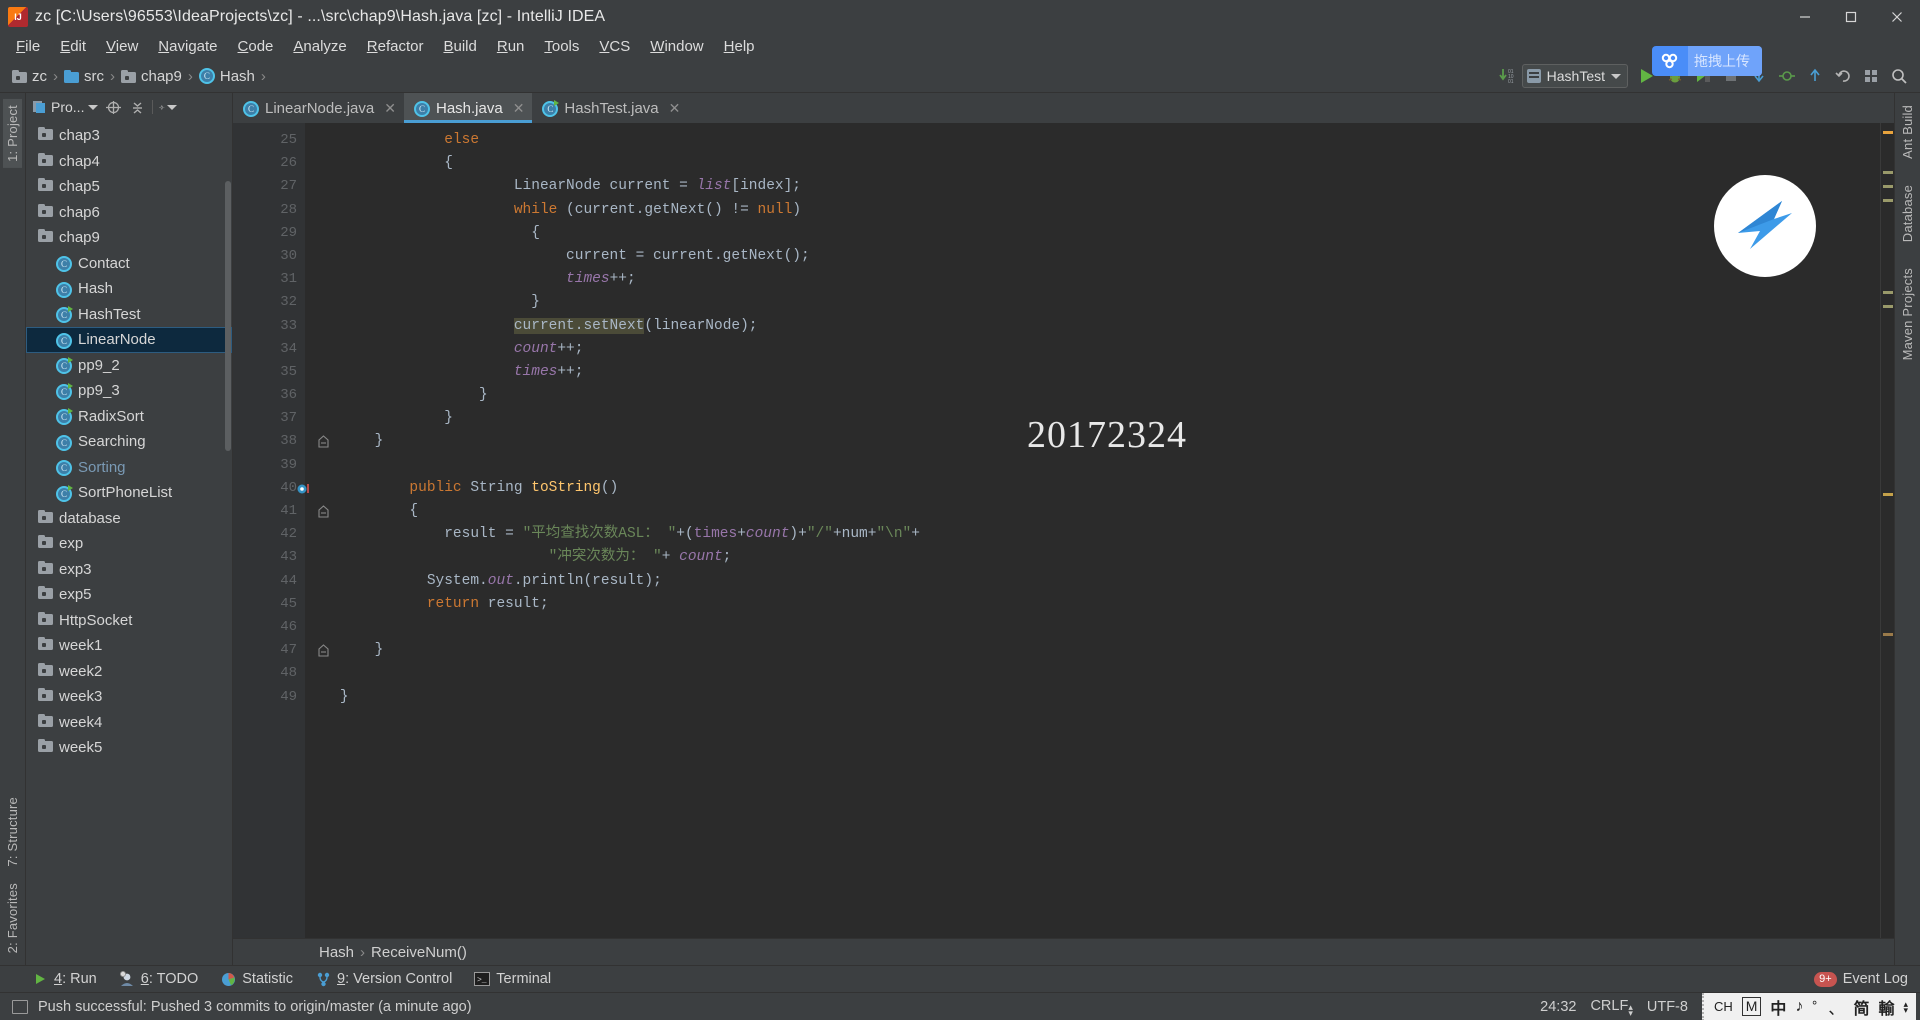  I want to click on editor-tab-Hash-java: C Hash.java ✕, so click(468, 108).